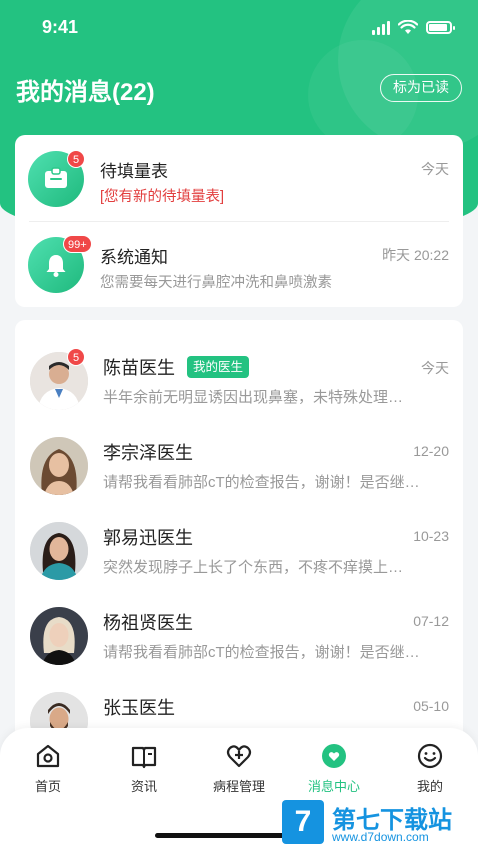 The width and height of the screenshot is (478, 850). What do you see at coordinates (139, 708) in the screenshot?
I see `doctor-name: 张玉医生` at bounding box center [139, 708].